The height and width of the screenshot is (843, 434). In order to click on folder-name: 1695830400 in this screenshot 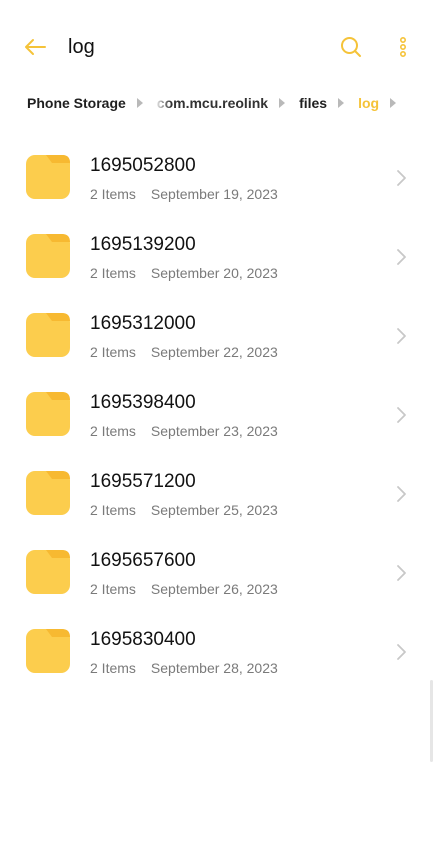, I will do `click(143, 639)`.